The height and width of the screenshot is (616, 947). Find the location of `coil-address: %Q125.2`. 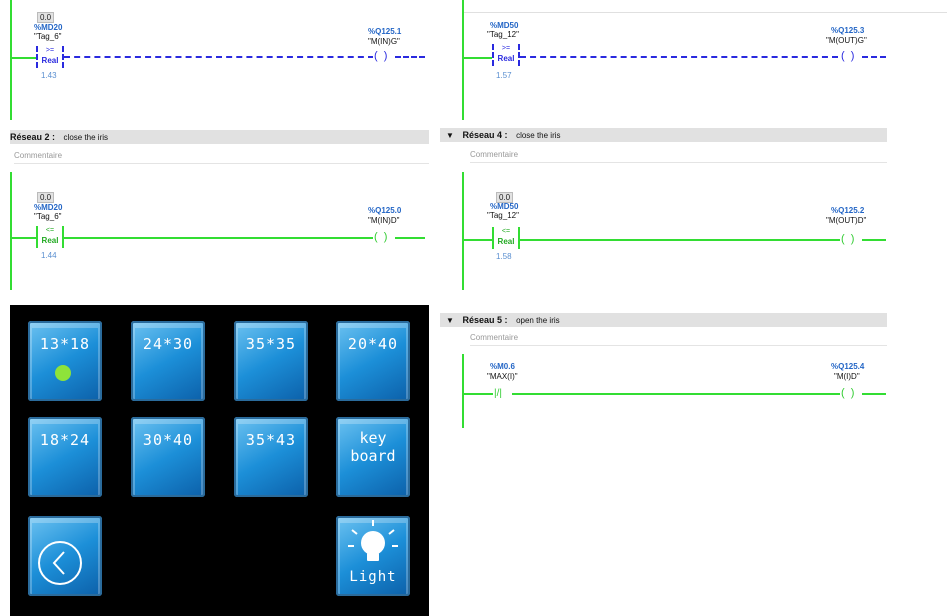

coil-address: %Q125.2 is located at coordinates (848, 210).